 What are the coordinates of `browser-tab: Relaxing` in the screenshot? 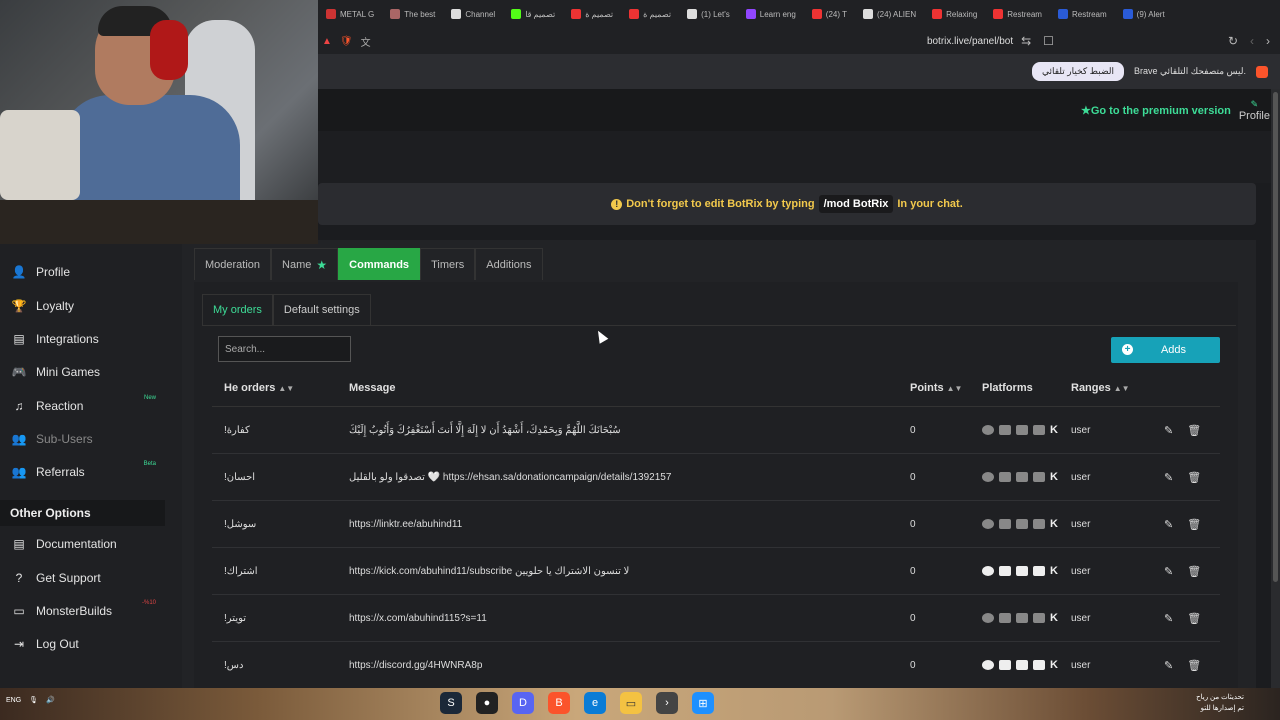 It's located at (954, 14).